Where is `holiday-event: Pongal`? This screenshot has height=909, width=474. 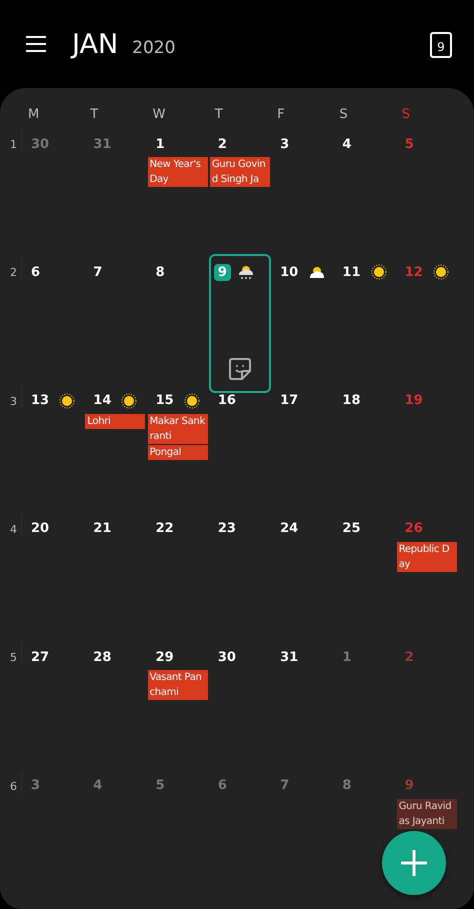 holiday-event: Pongal is located at coordinates (178, 452).